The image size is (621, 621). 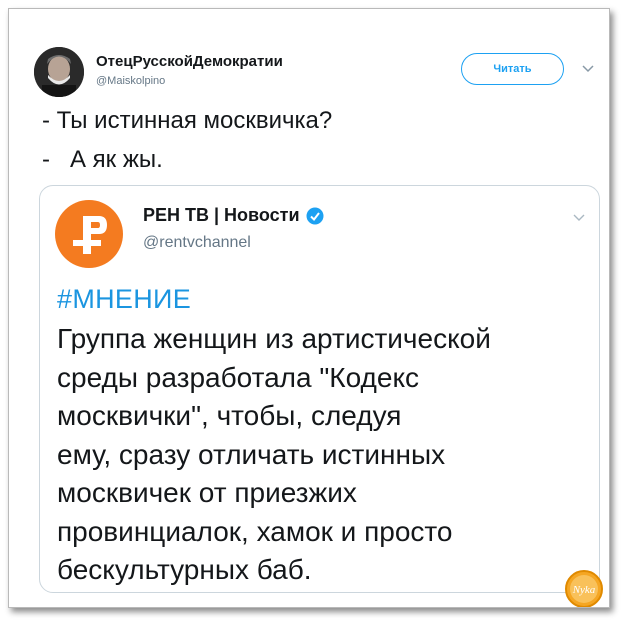 I want to click on quoted-body-line: ему, сразу отличать истинных, so click(x=251, y=454).